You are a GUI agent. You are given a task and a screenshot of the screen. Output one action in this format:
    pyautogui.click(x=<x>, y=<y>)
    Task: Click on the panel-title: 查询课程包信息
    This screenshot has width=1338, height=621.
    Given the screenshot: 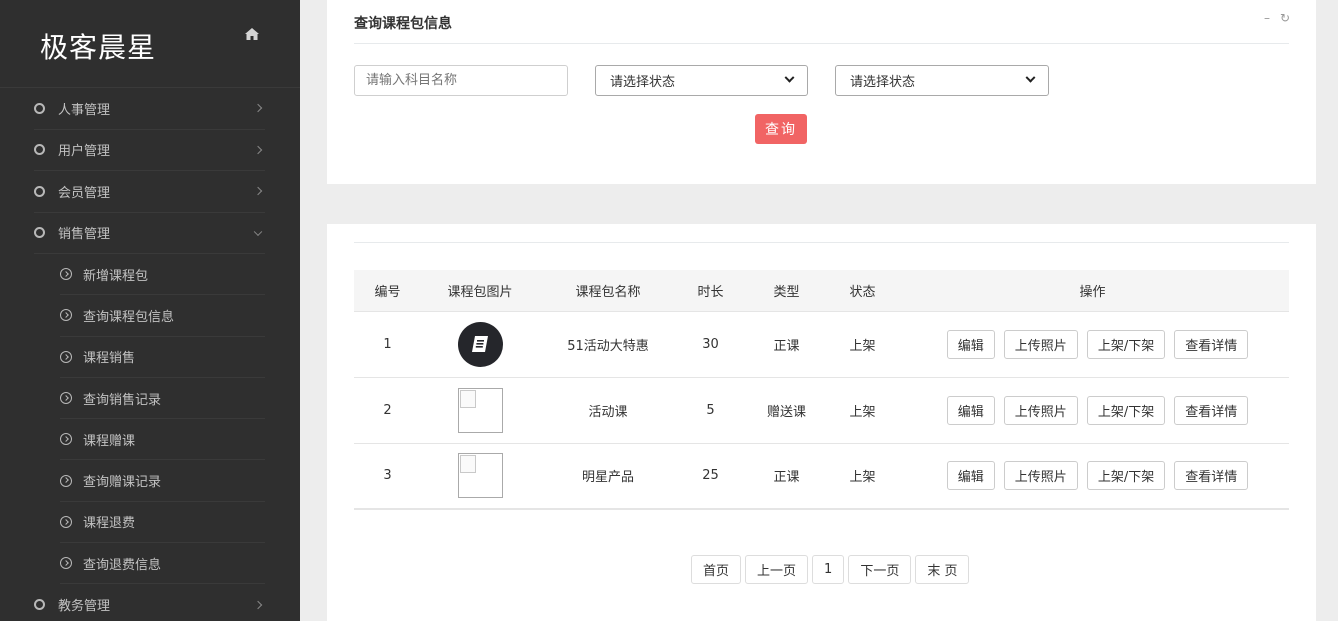 What is the action you would take?
    pyautogui.click(x=403, y=24)
    